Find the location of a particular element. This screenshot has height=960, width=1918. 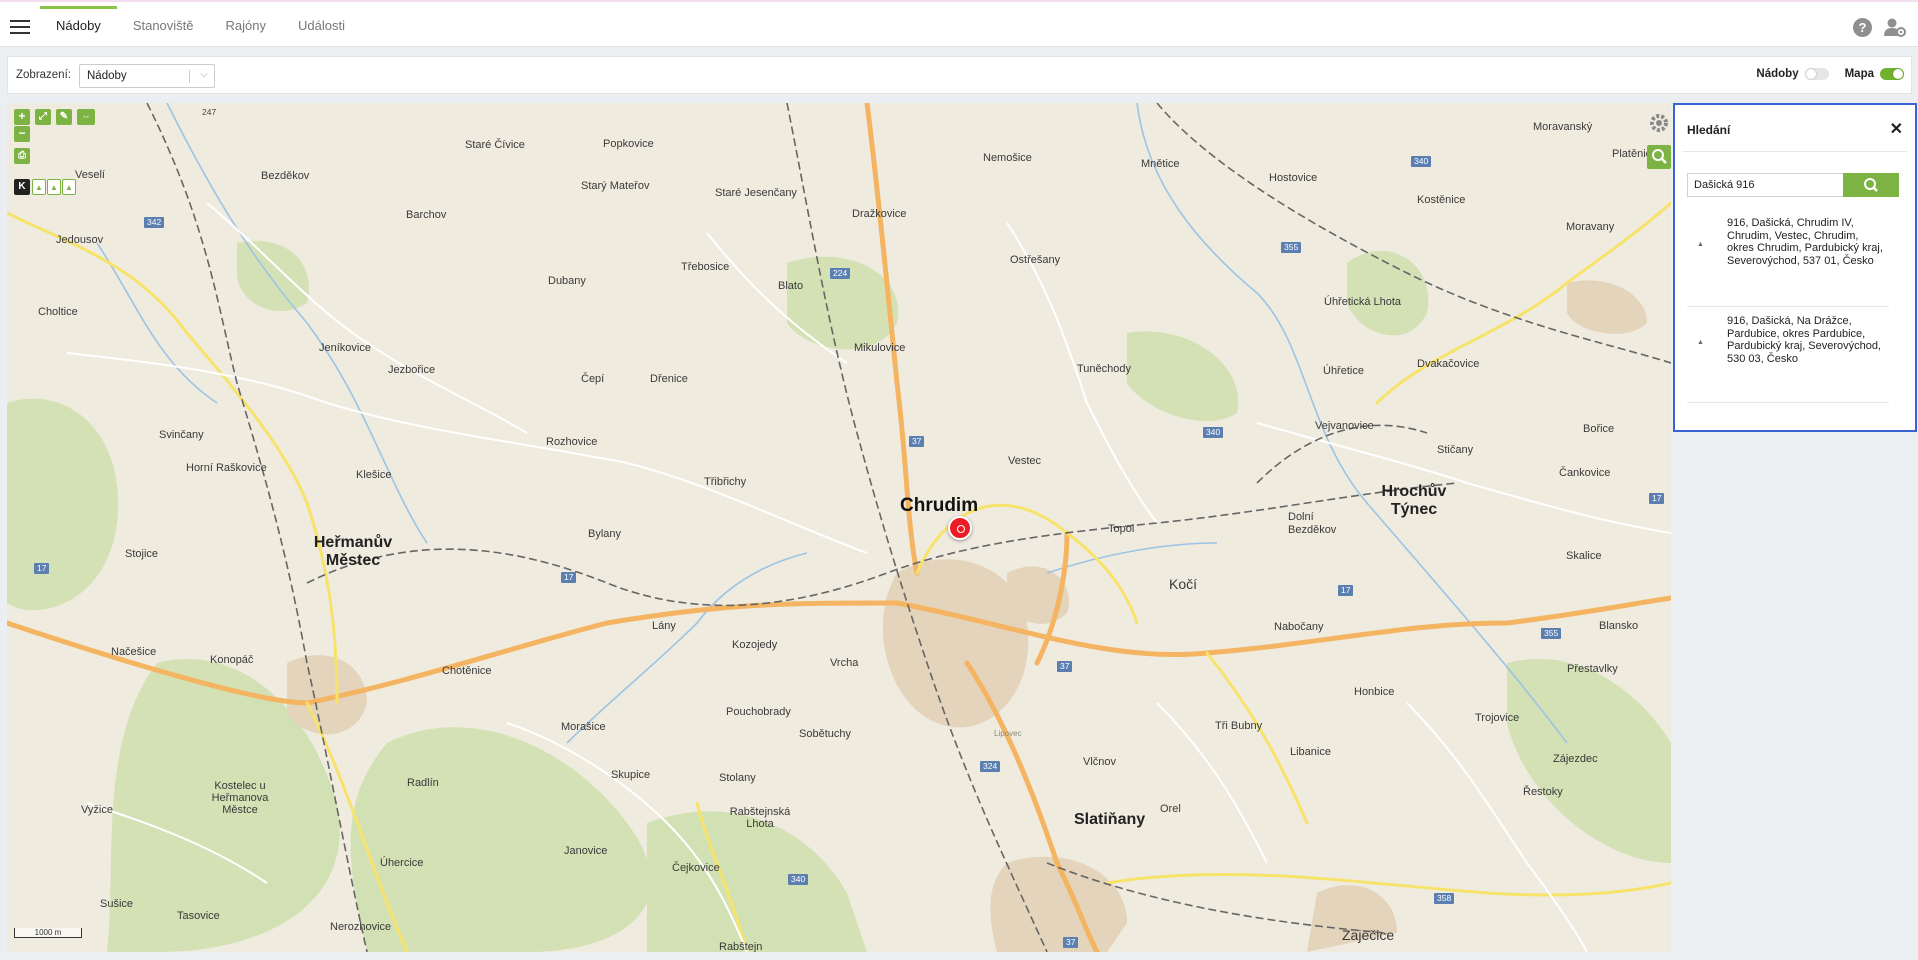

place-label: Stolany is located at coordinates (737, 778).